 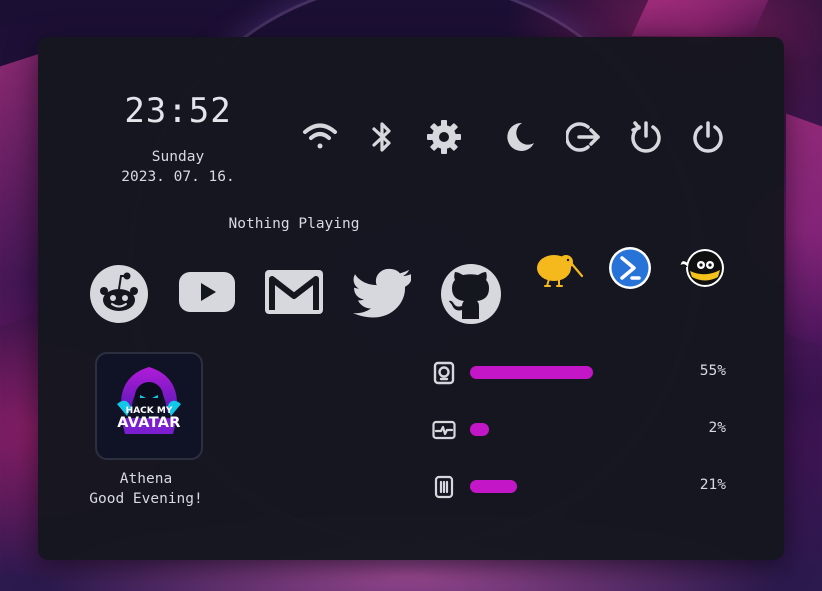 What do you see at coordinates (149, 406) in the screenshot?
I see `avatar: HACK MY AVATAR` at bounding box center [149, 406].